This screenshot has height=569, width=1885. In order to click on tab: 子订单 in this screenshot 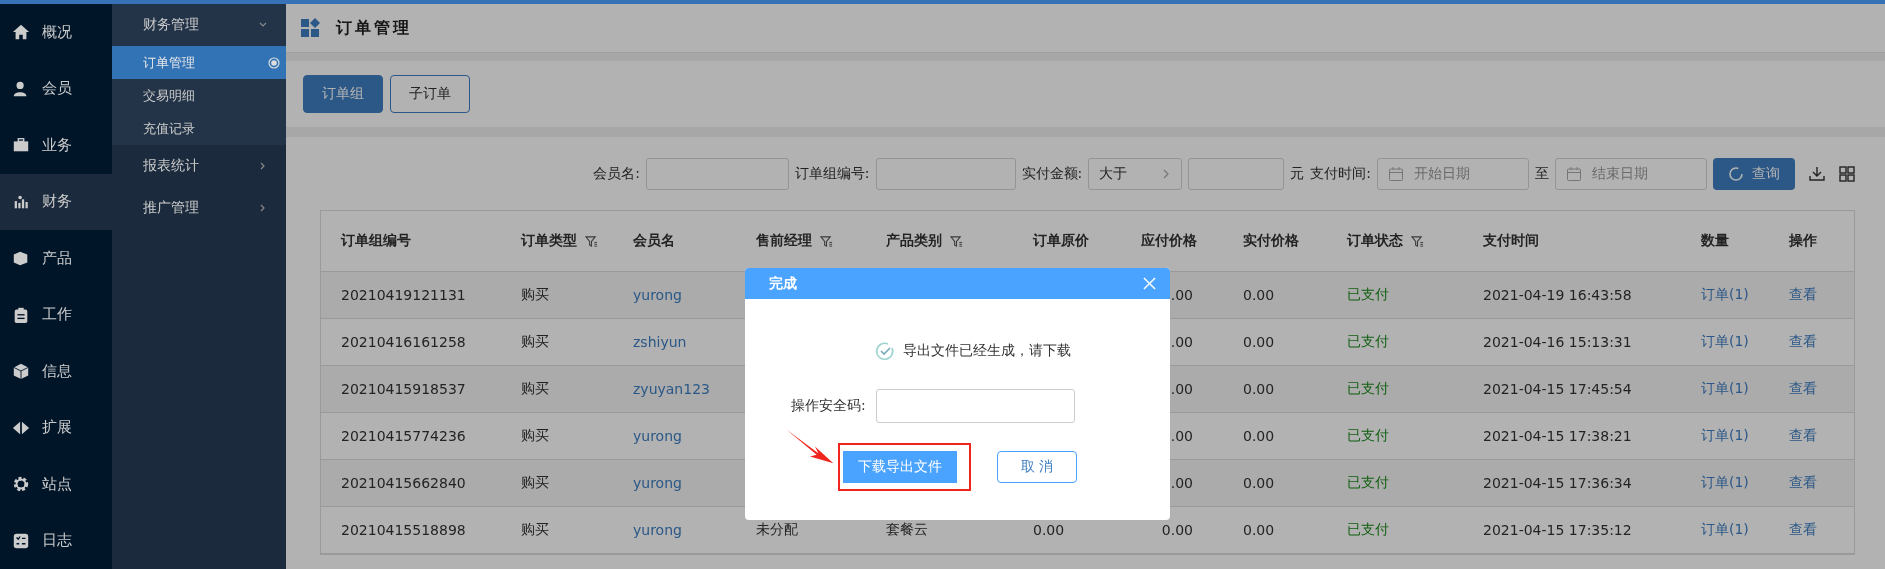, I will do `click(430, 94)`.